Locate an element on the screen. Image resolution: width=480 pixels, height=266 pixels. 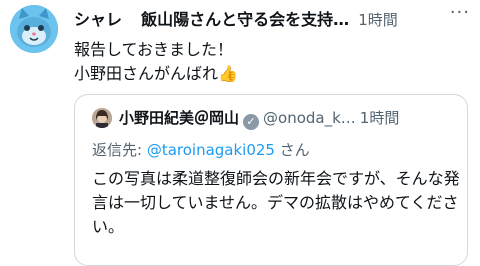
reply-context: 返信先: @taroinagaki025 さん is located at coordinates (201, 149).